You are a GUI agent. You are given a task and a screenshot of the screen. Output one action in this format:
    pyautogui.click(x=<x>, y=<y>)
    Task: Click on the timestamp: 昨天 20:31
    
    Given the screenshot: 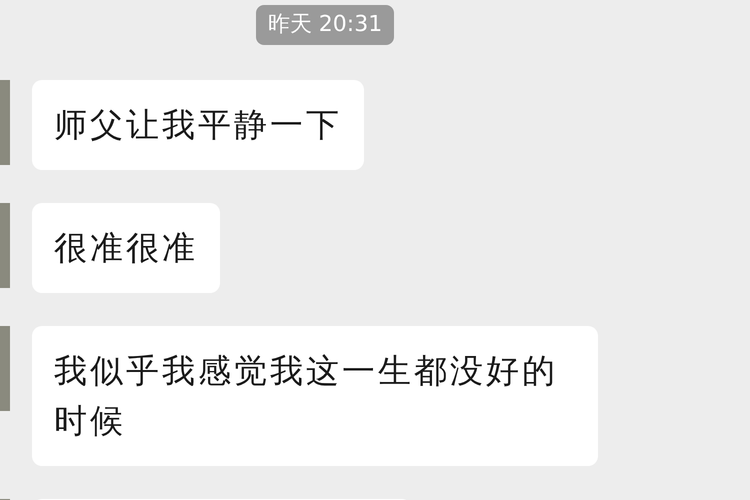 What is the action you would take?
    pyautogui.click(x=325, y=25)
    